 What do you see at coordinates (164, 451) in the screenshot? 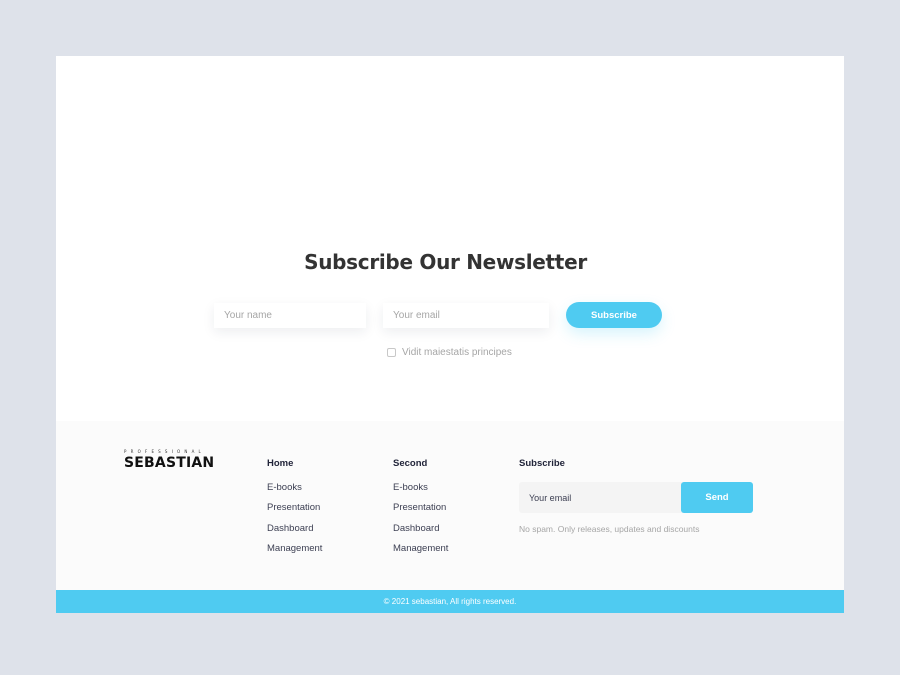
I see `logo-tagline: PROFESSIONAL` at bounding box center [164, 451].